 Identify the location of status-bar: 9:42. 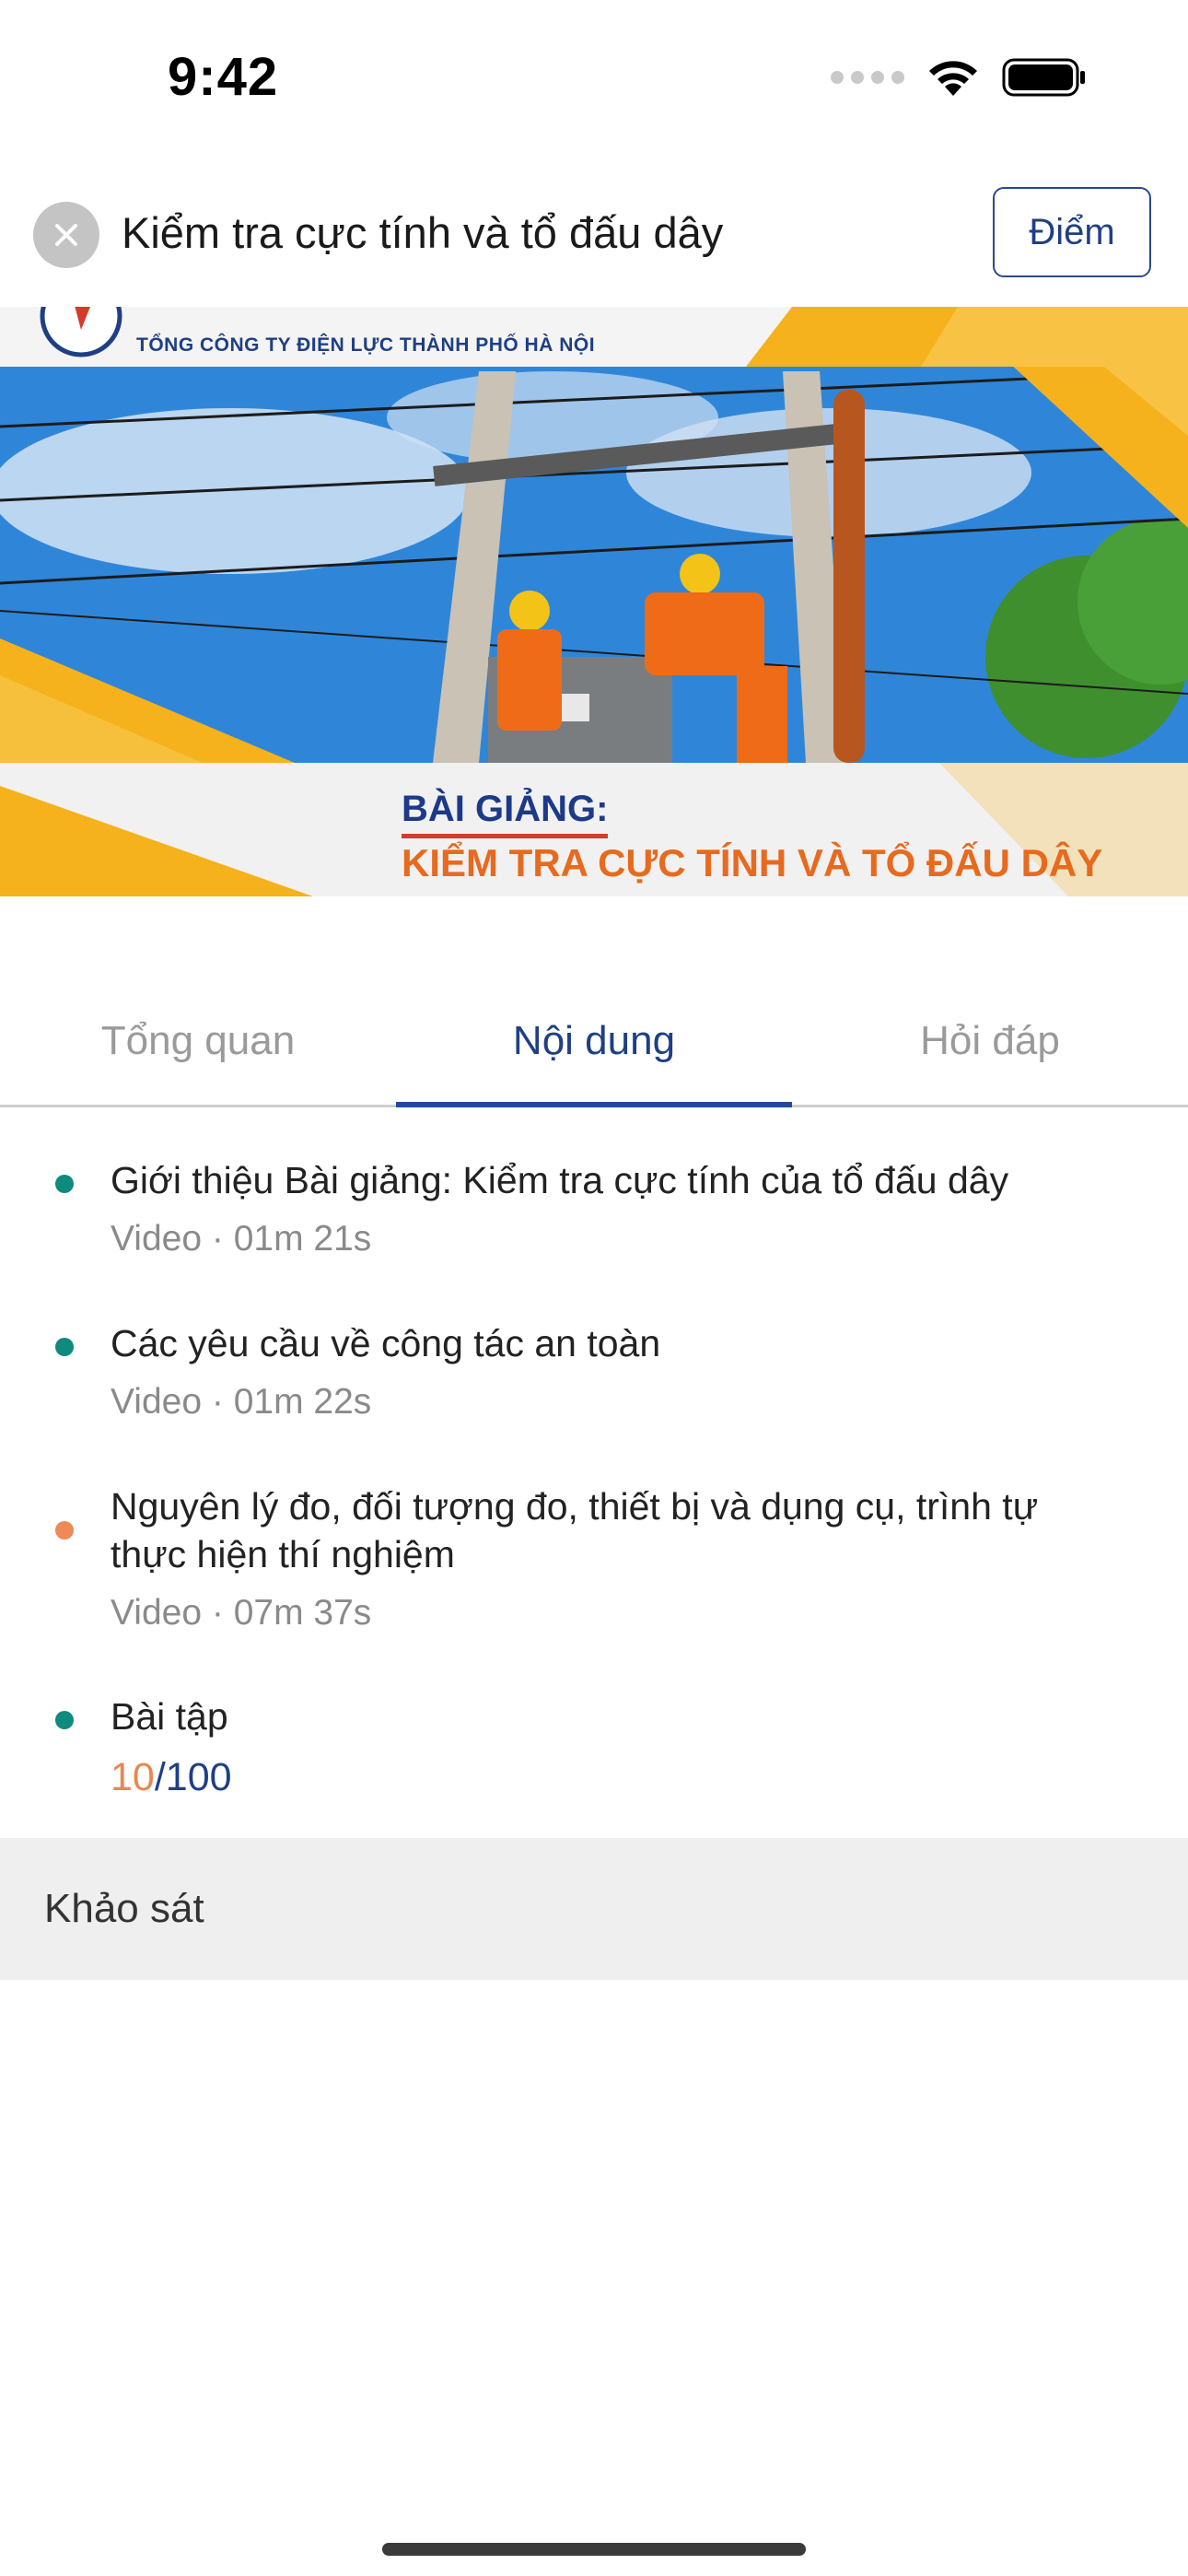
(594, 80).